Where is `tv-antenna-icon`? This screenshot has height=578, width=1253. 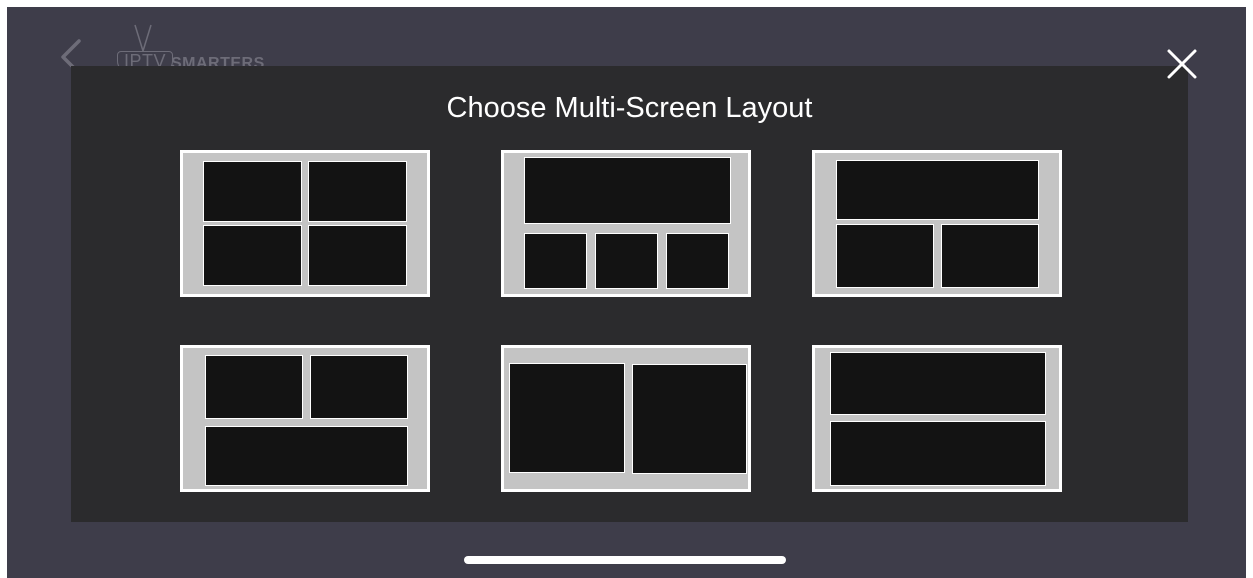 tv-antenna-icon is located at coordinates (143, 38).